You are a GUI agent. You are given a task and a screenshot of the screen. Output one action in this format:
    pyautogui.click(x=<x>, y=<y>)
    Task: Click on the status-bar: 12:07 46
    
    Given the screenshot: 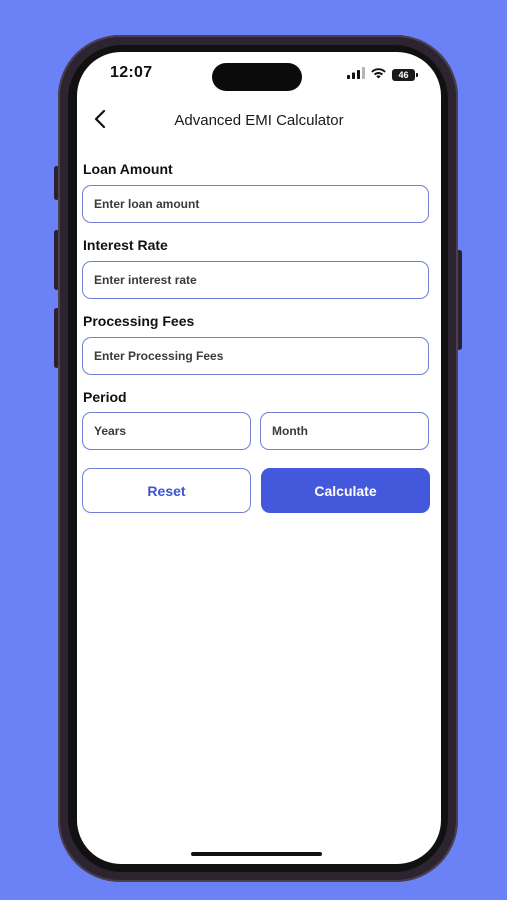 What is the action you would take?
    pyautogui.click(x=259, y=74)
    